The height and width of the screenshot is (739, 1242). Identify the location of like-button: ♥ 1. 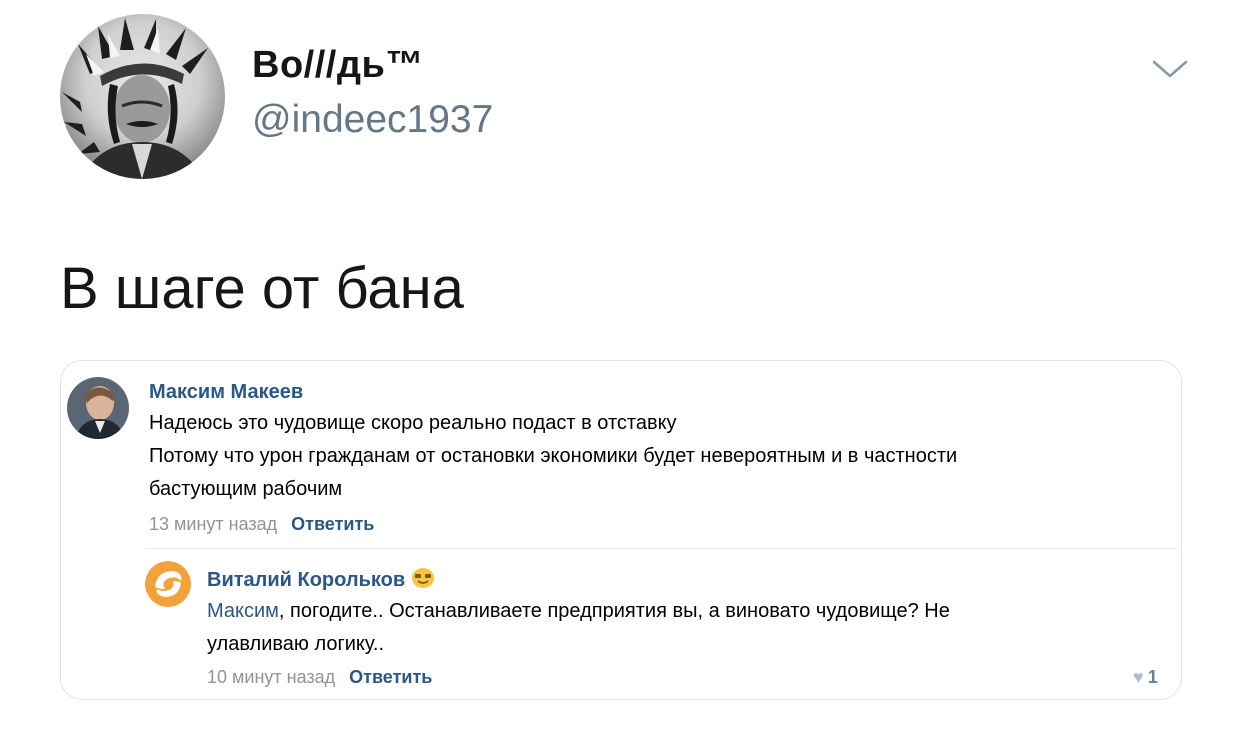
(1145, 677).